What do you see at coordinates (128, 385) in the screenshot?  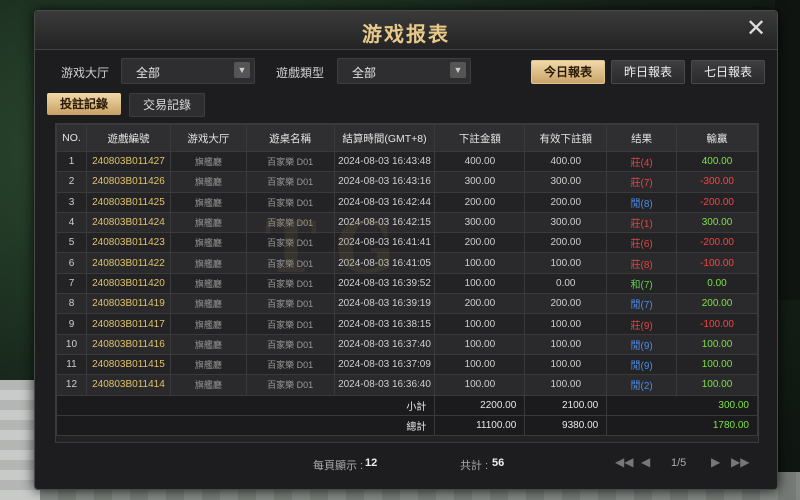 I see `bet-id: 240803B011414` at bounding box center [128, 385].